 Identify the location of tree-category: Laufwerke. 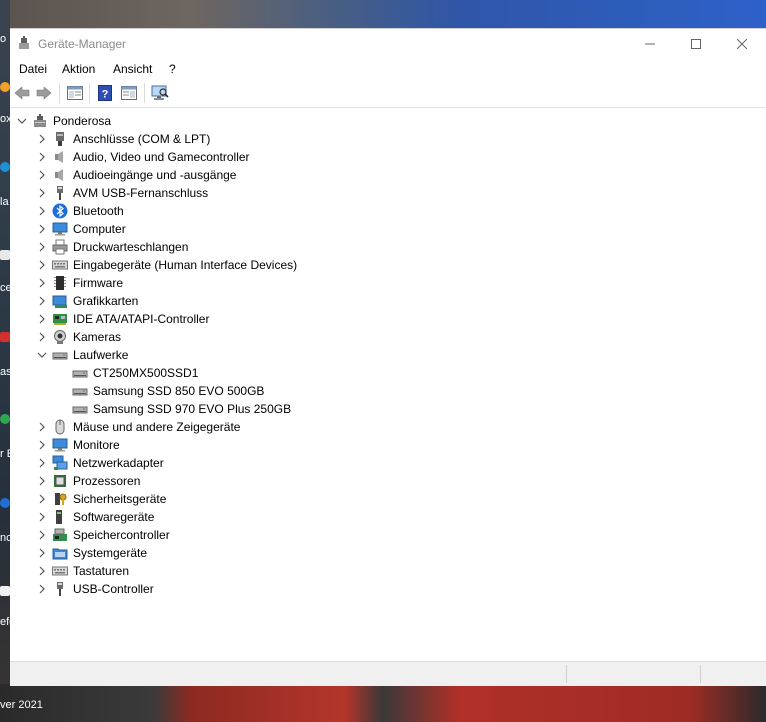
(380, 355).